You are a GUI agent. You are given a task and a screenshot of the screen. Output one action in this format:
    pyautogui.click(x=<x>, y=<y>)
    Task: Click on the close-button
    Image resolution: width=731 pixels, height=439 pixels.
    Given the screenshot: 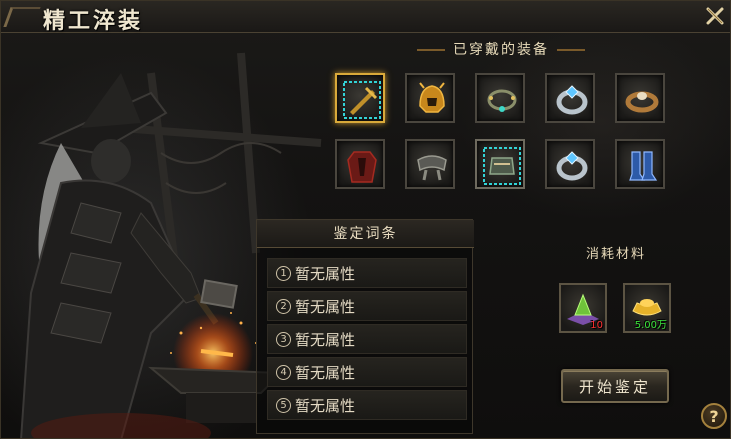 What is the action you would take?
    pyautogui.click(x=715, y=16)
    